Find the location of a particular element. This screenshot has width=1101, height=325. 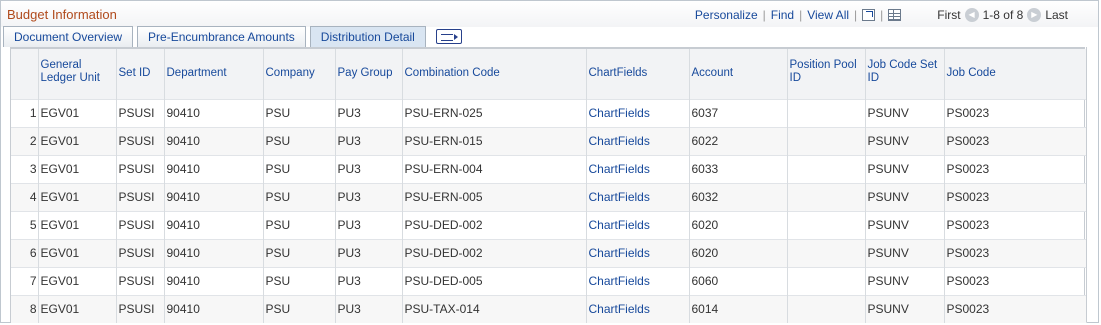

tab-distribution-detail: Distribution Detail is located at coordinates (367, 36).